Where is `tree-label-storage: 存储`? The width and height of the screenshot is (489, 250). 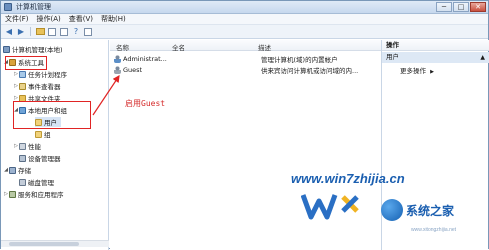
tree-label-storage: 存储 is located at coordinates (24, 171).